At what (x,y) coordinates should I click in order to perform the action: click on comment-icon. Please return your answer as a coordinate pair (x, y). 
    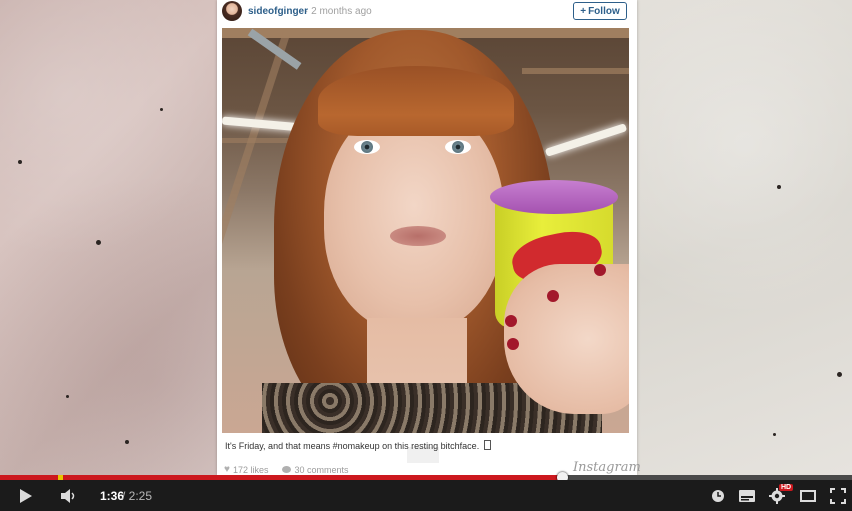
    Looking at the image, I should click on (287, 469).